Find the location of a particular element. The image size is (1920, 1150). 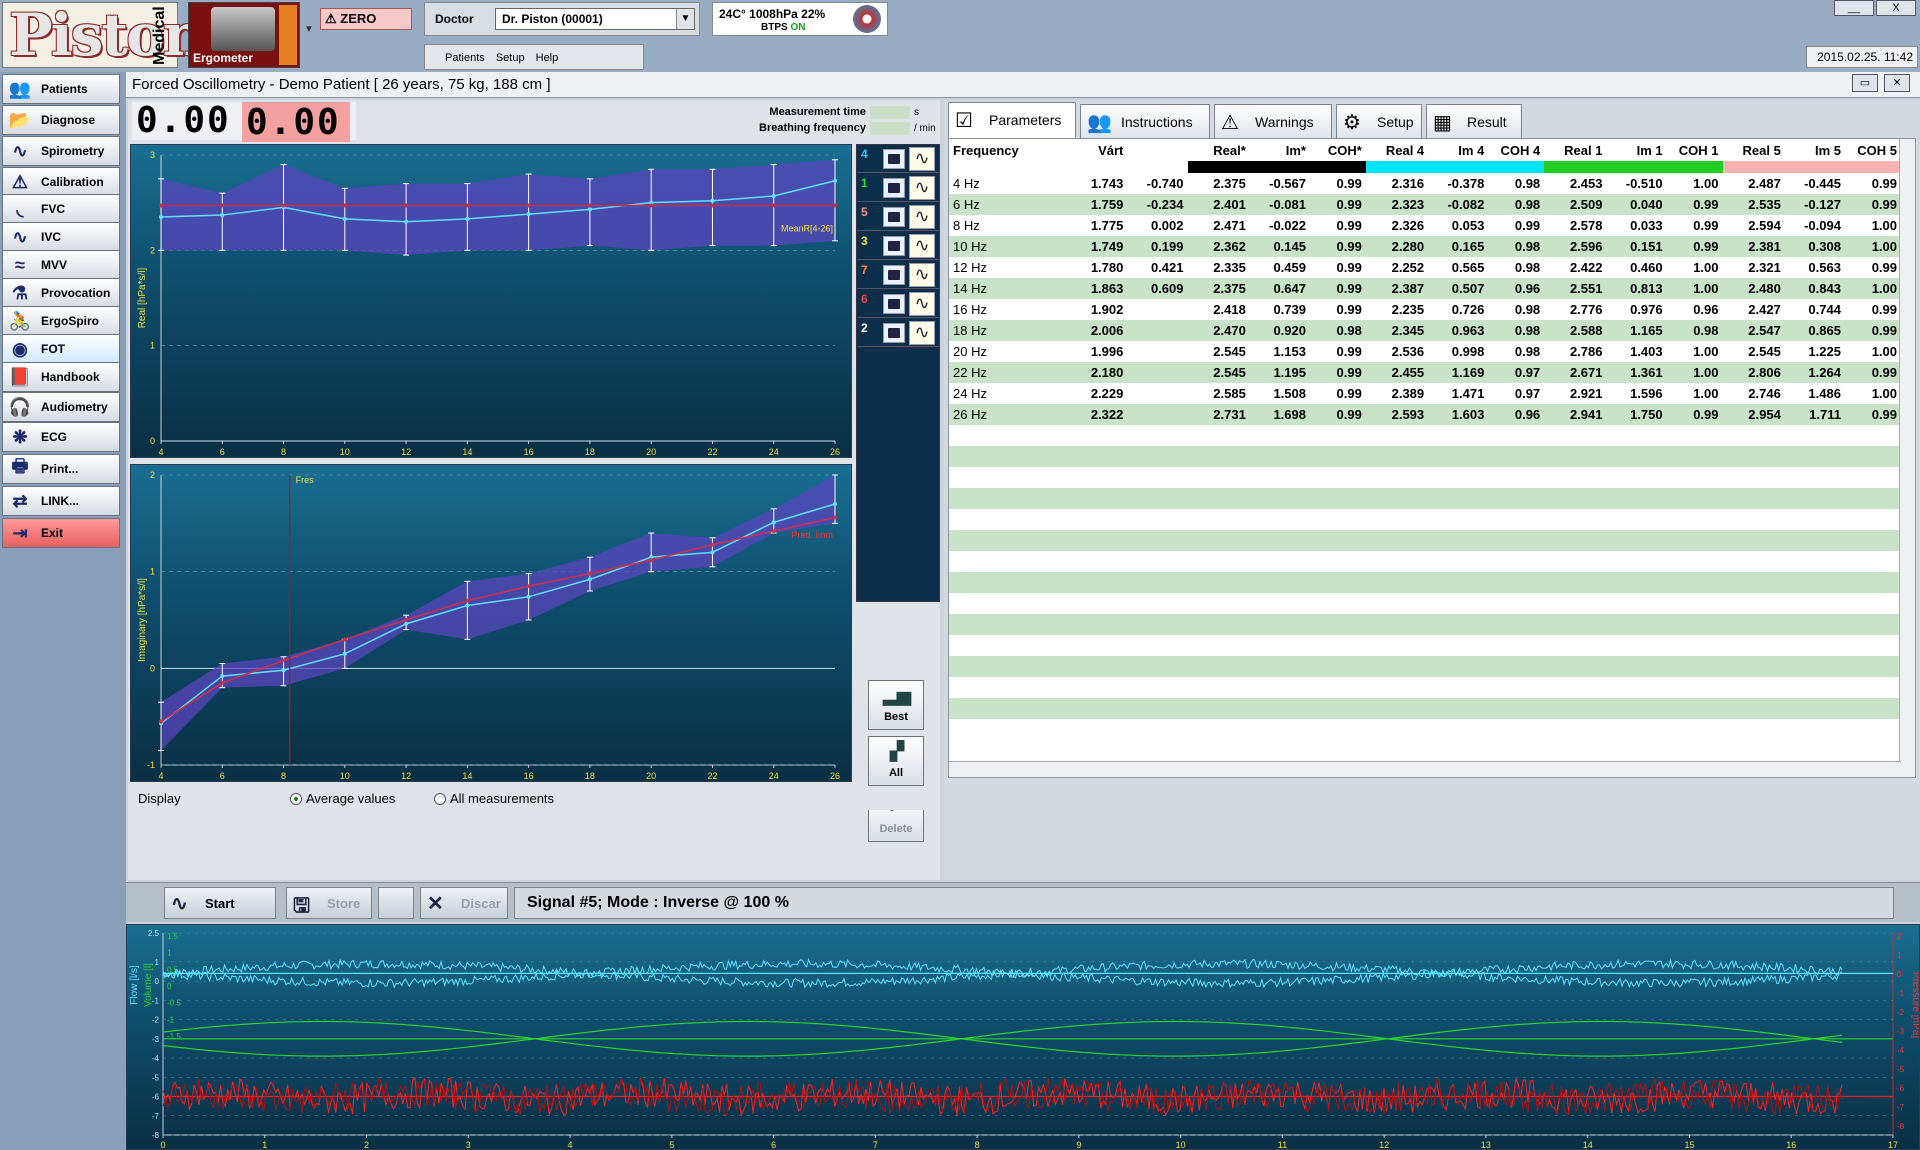

column-header: Im 1 is located at coordinates (1636, 150).